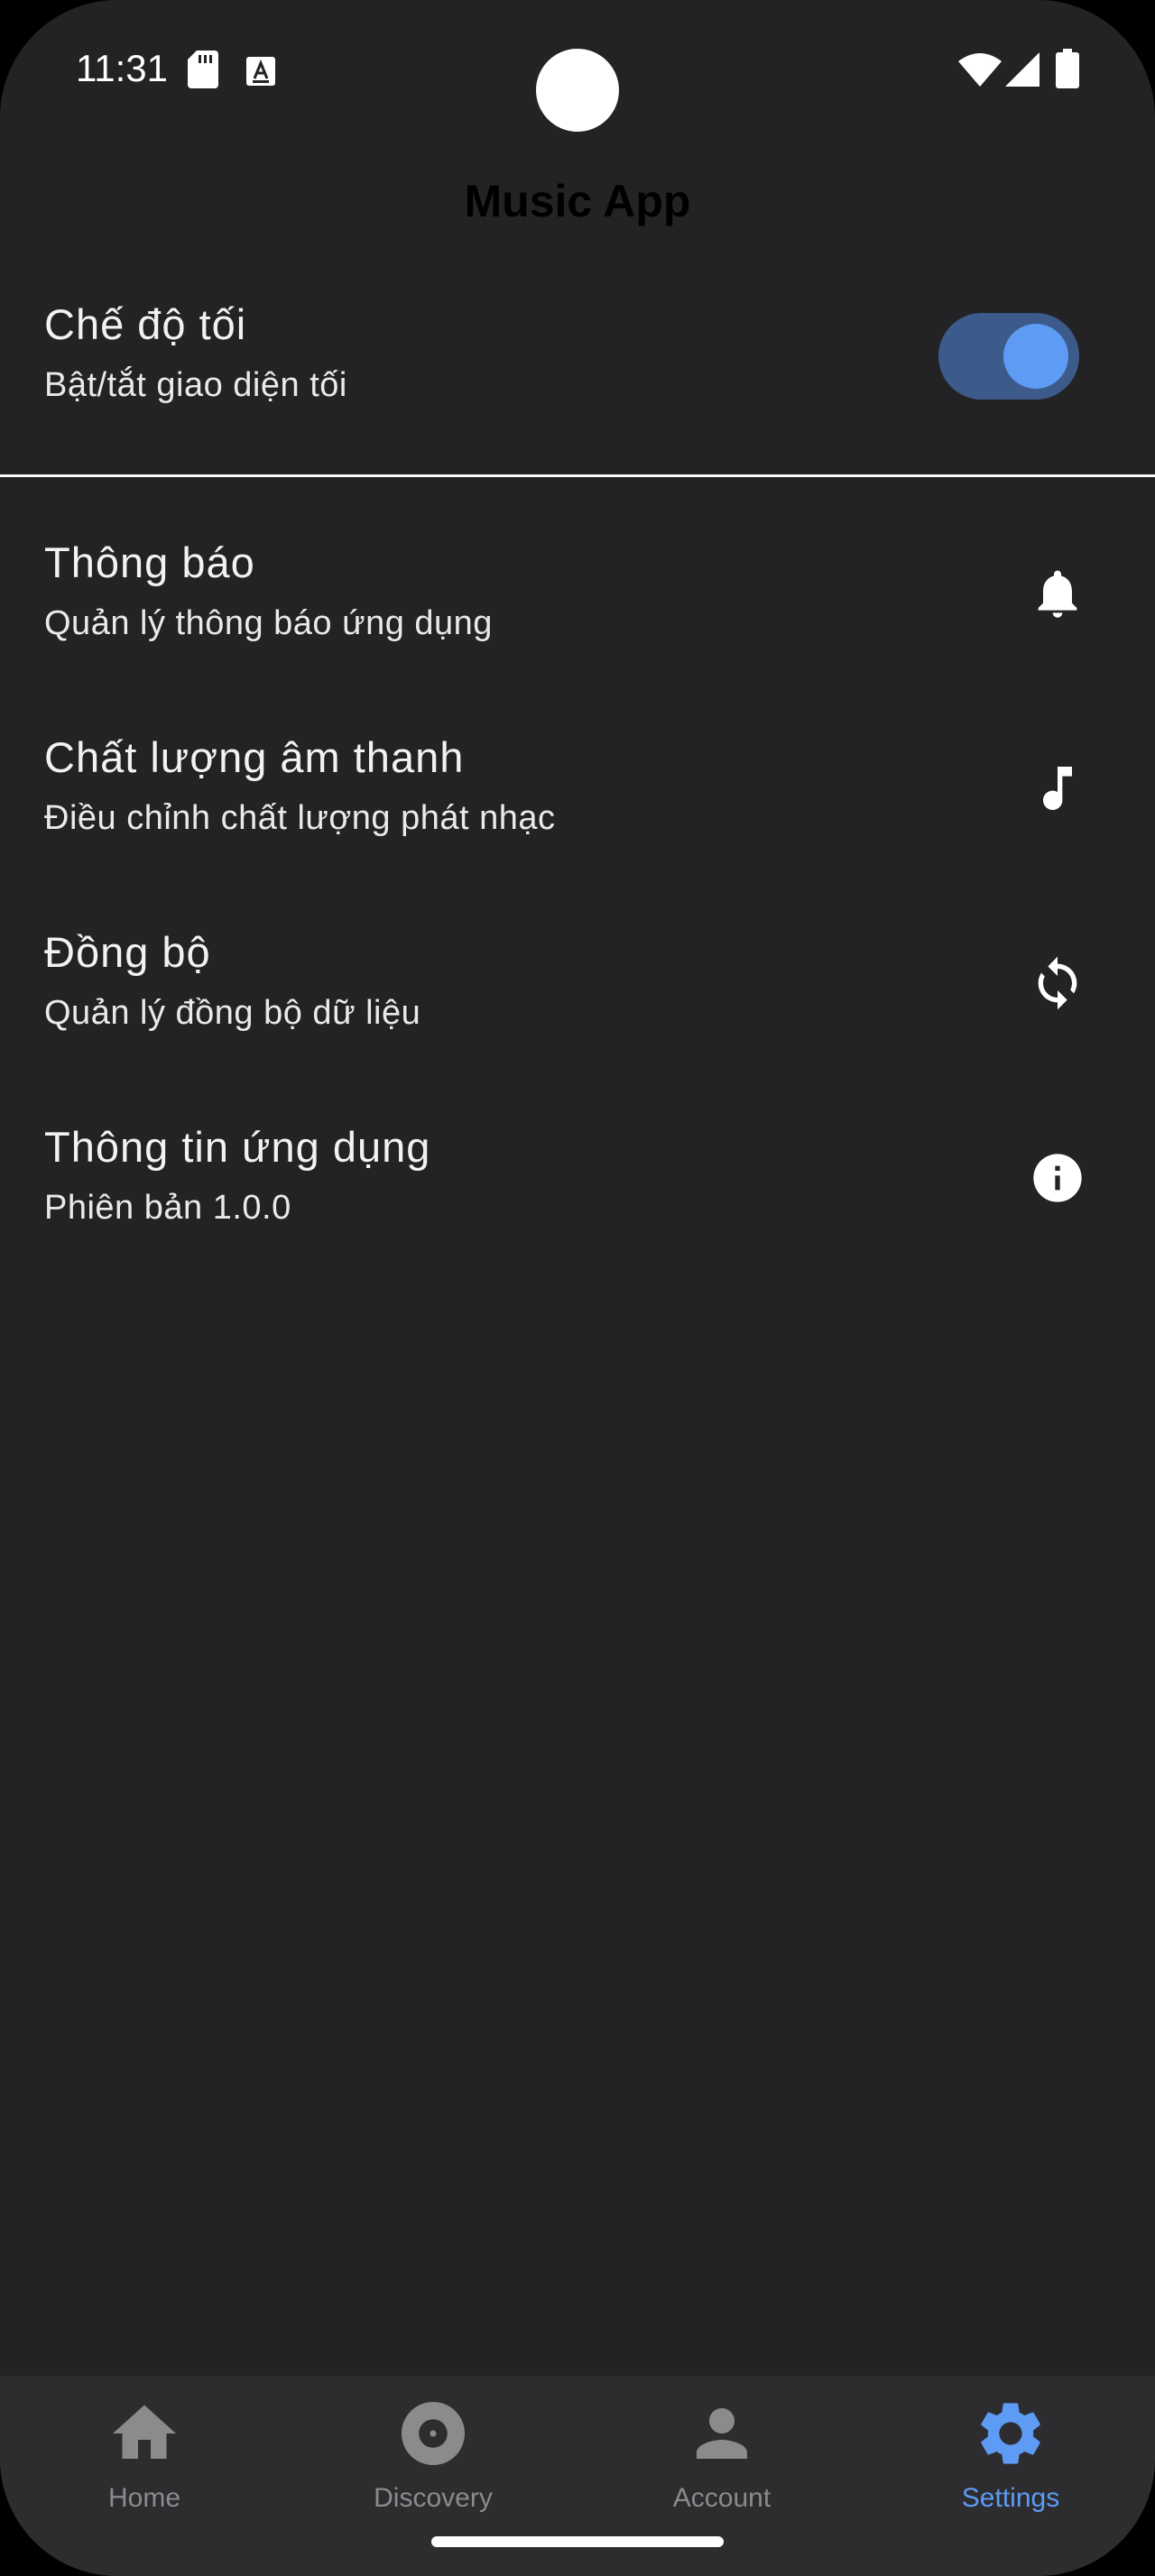  What do you see at coordinates (433, 2433) in the screenshot?
I see `disc-icon` at bounding box center [433, 2433].